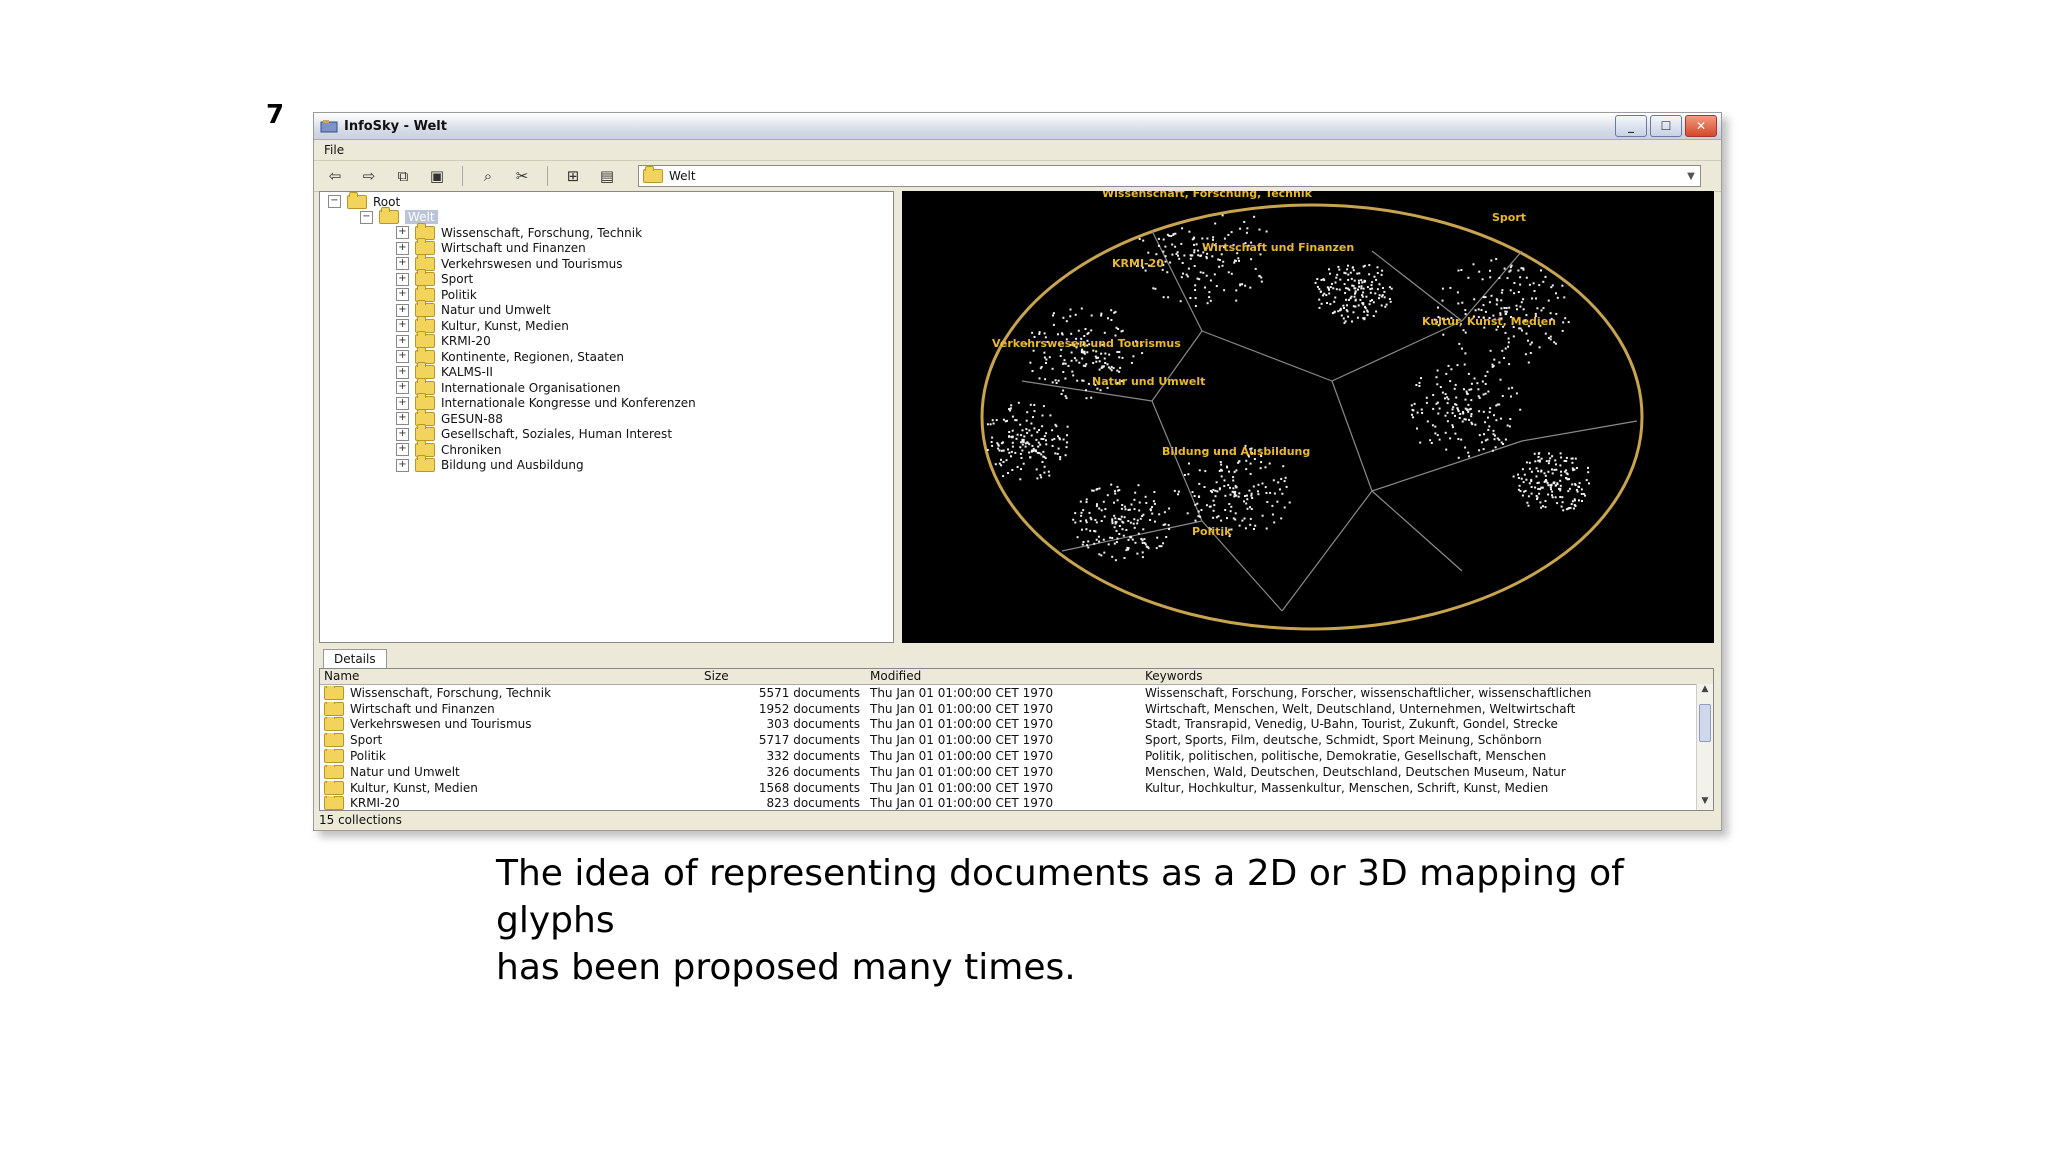 This screenshot has width=2048, height=1152. What do you see at coordinates (531, 387) in the screenshot?
I see `tree-node-label: Internationale Organisationen` at bounding box center [531, 387].